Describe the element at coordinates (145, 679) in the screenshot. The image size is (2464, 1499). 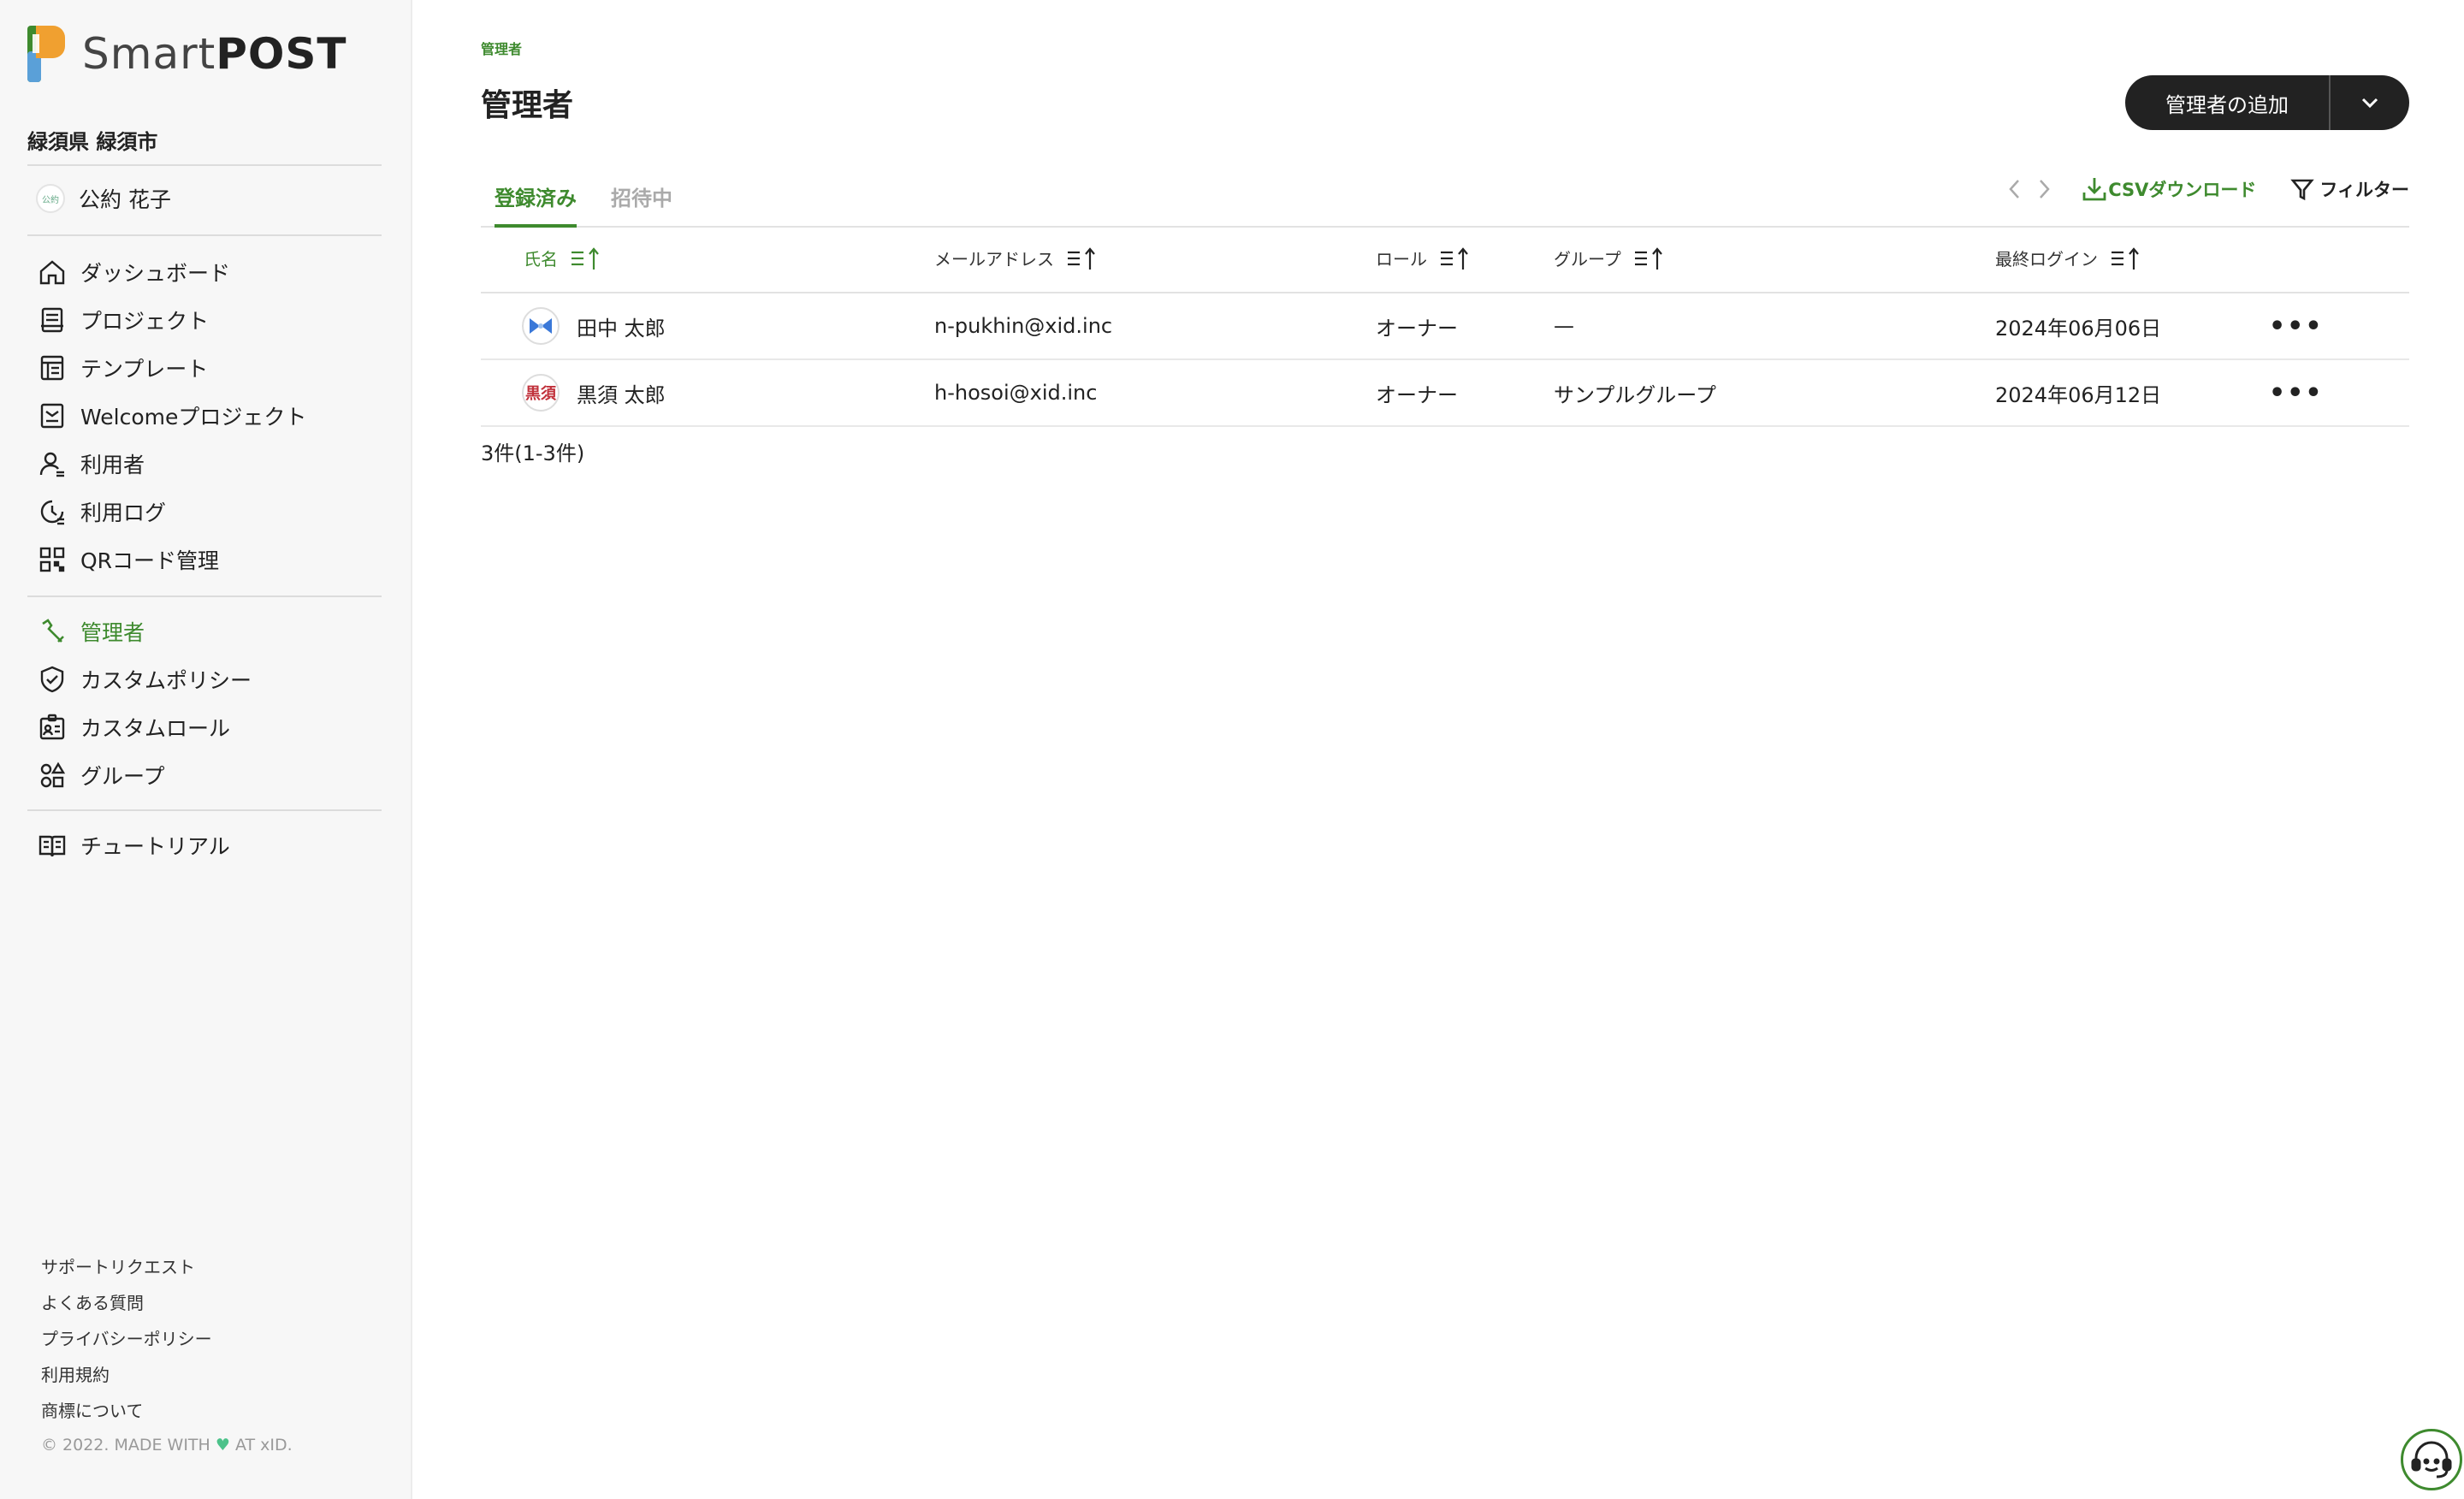
I see `sidebar-item-custom-policy: カスタムポリシー` at that location.